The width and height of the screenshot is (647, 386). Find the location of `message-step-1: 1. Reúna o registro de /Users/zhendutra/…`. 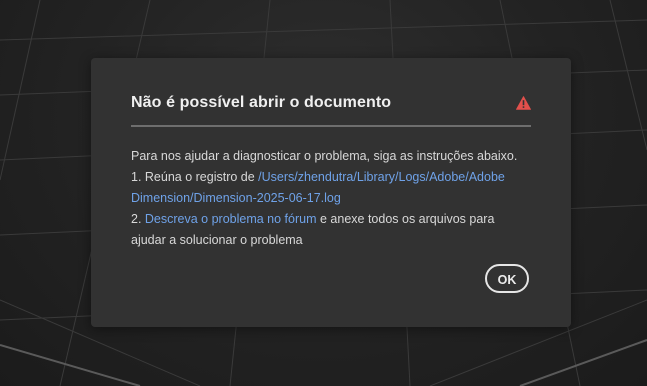

message-step-1: 1. Reúna o registro de /Users/zhendutra/… is located at coordinates (333, 177).